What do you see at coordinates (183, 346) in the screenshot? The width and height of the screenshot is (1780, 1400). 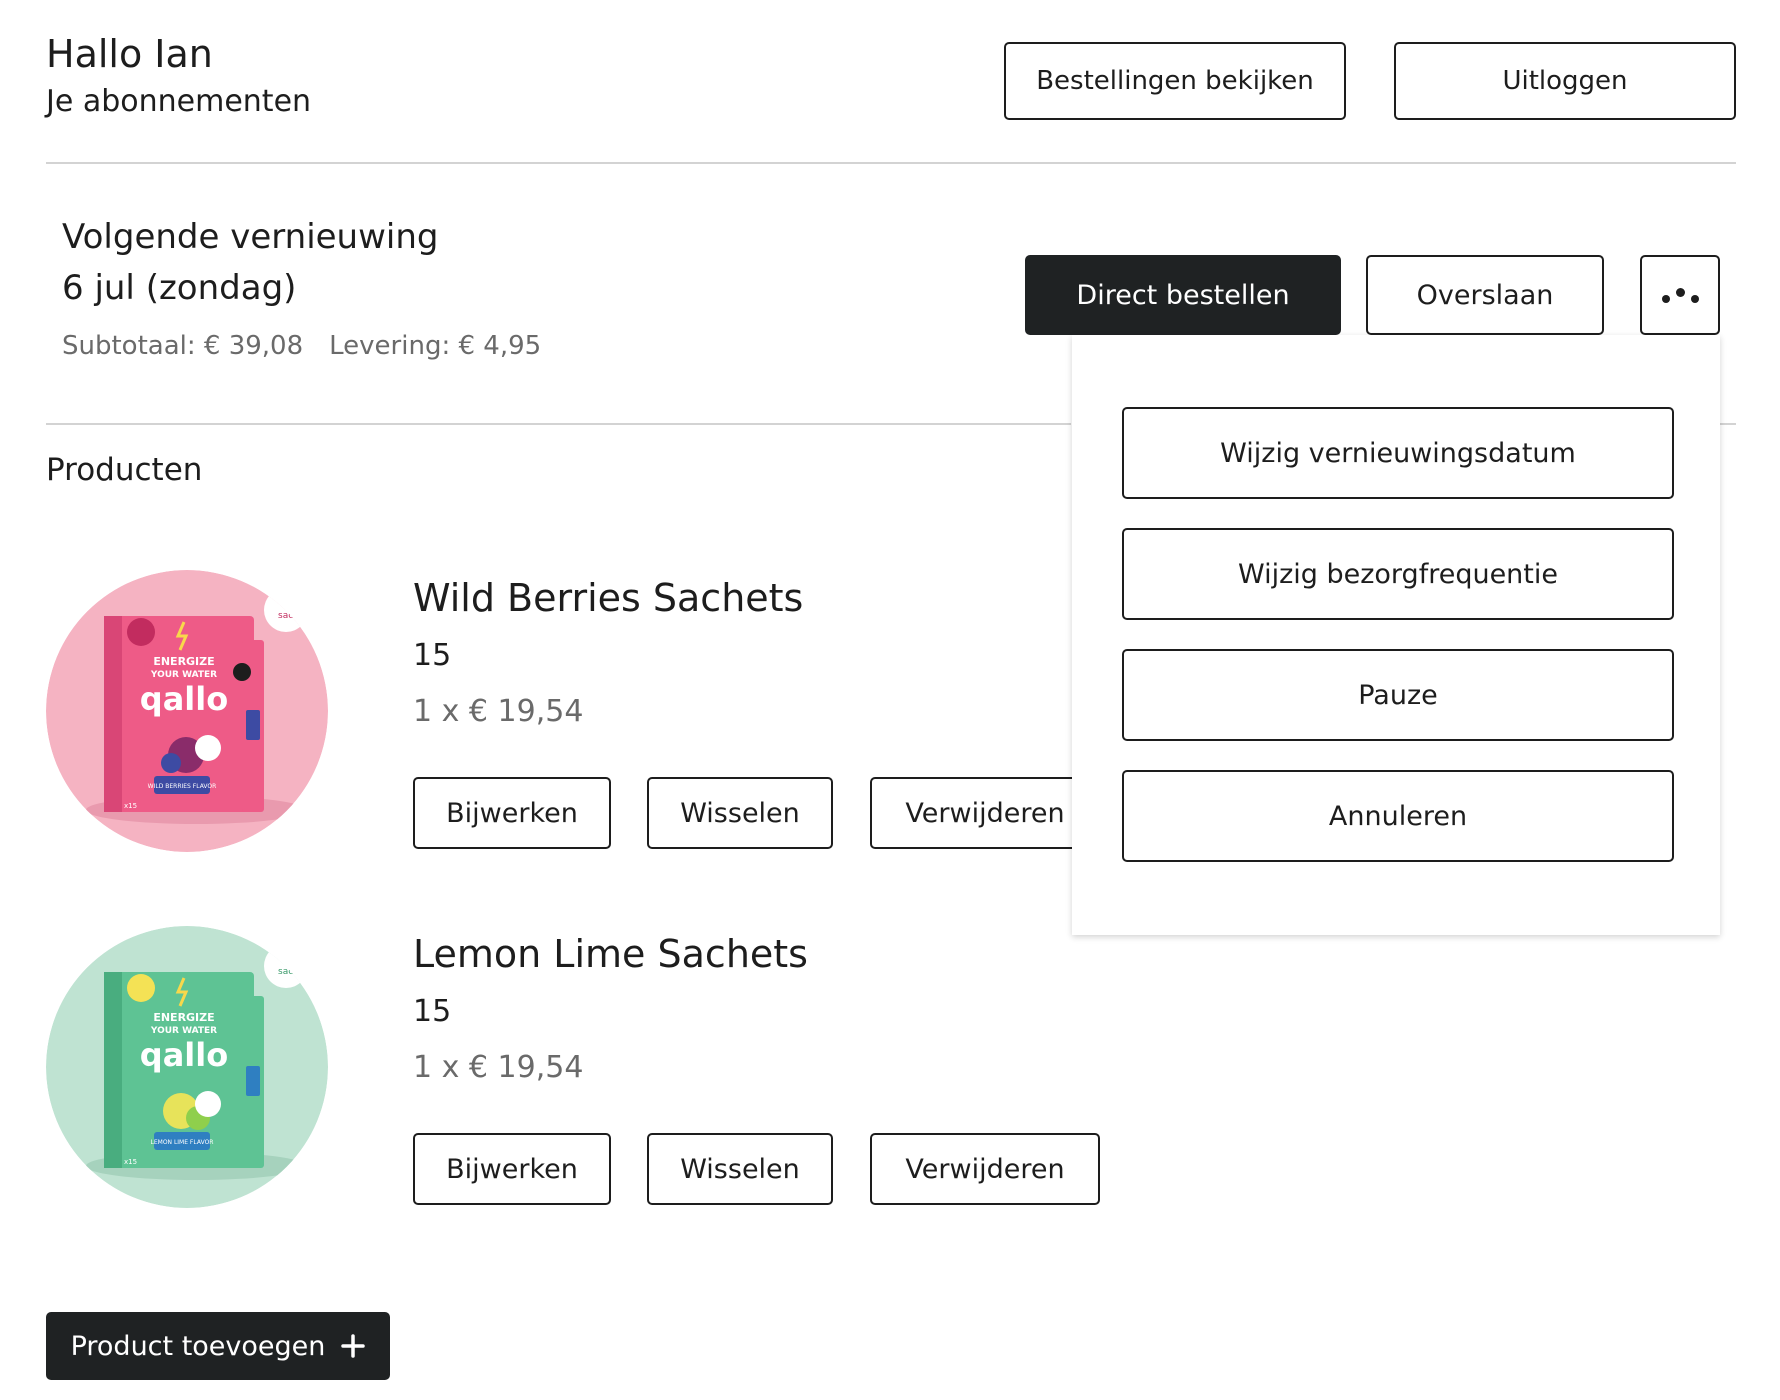 I see `subtotal-text: Subtotaal: € 39,08` at bounding box center [183, 346].